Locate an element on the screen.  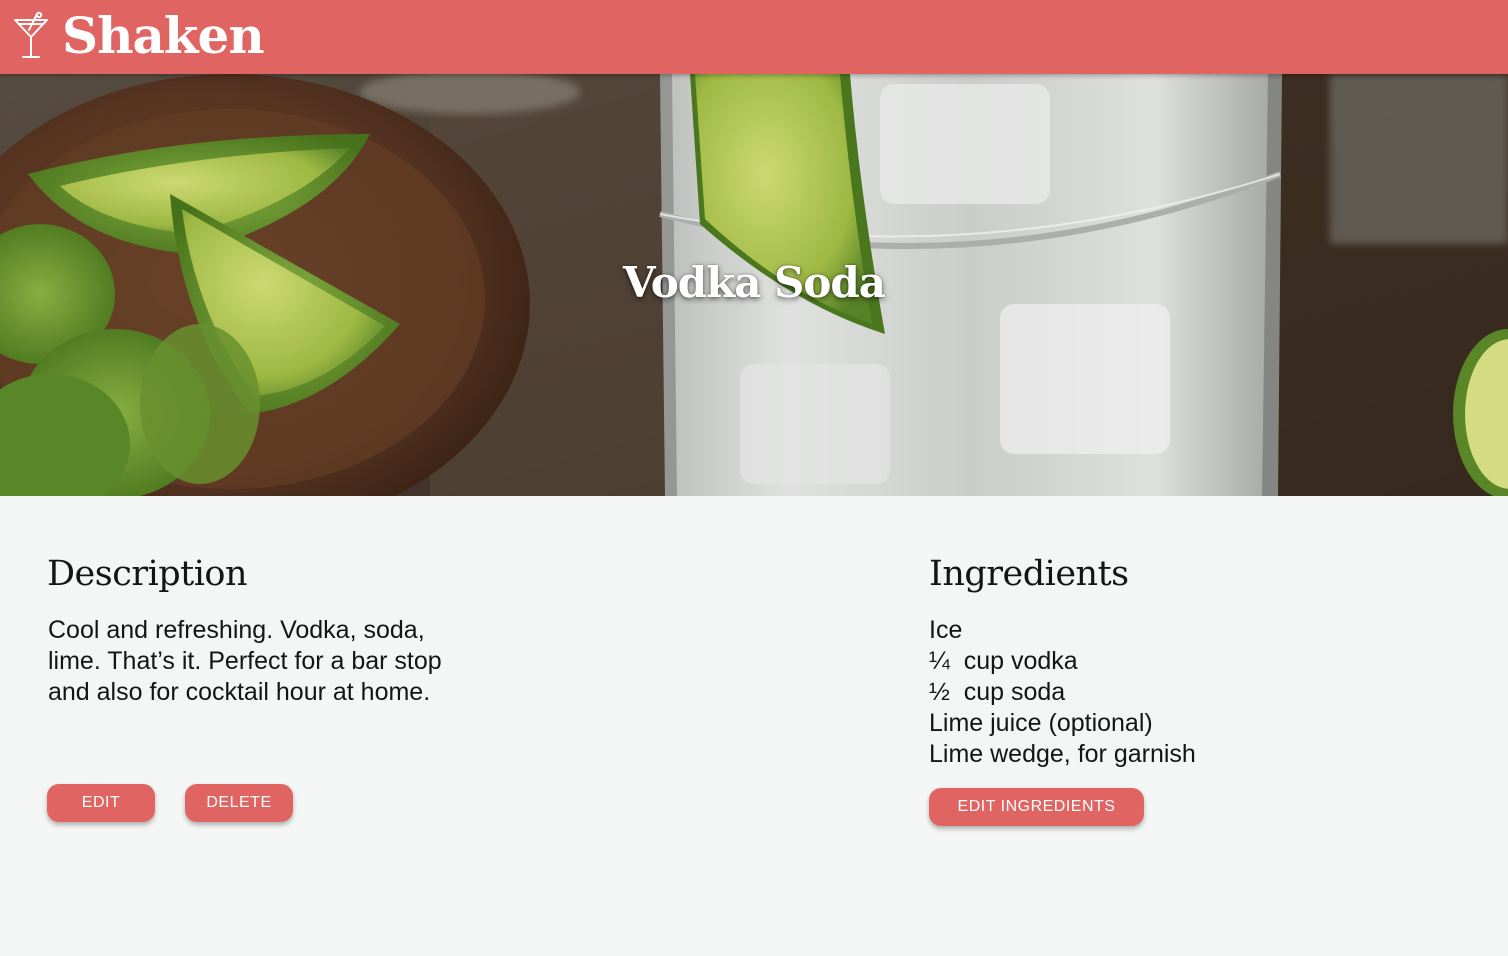
top-nav-bar: Shaken is located at coordinates (754, 37).